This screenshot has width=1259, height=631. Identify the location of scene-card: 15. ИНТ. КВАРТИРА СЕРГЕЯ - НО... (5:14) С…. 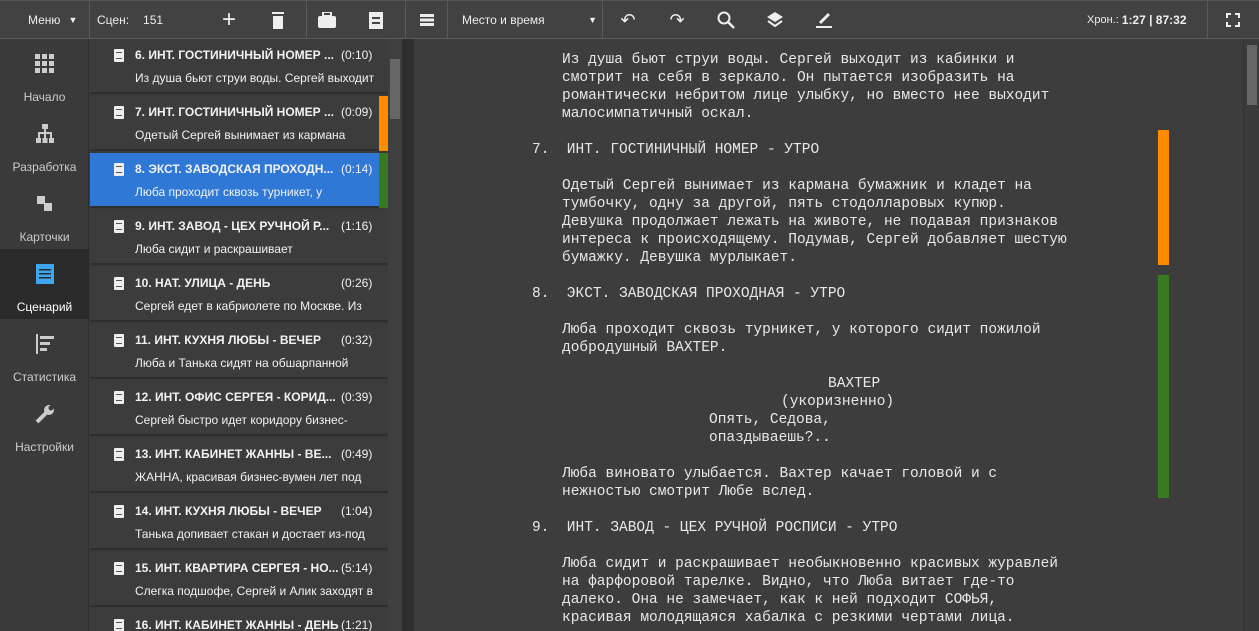
(239, 579).